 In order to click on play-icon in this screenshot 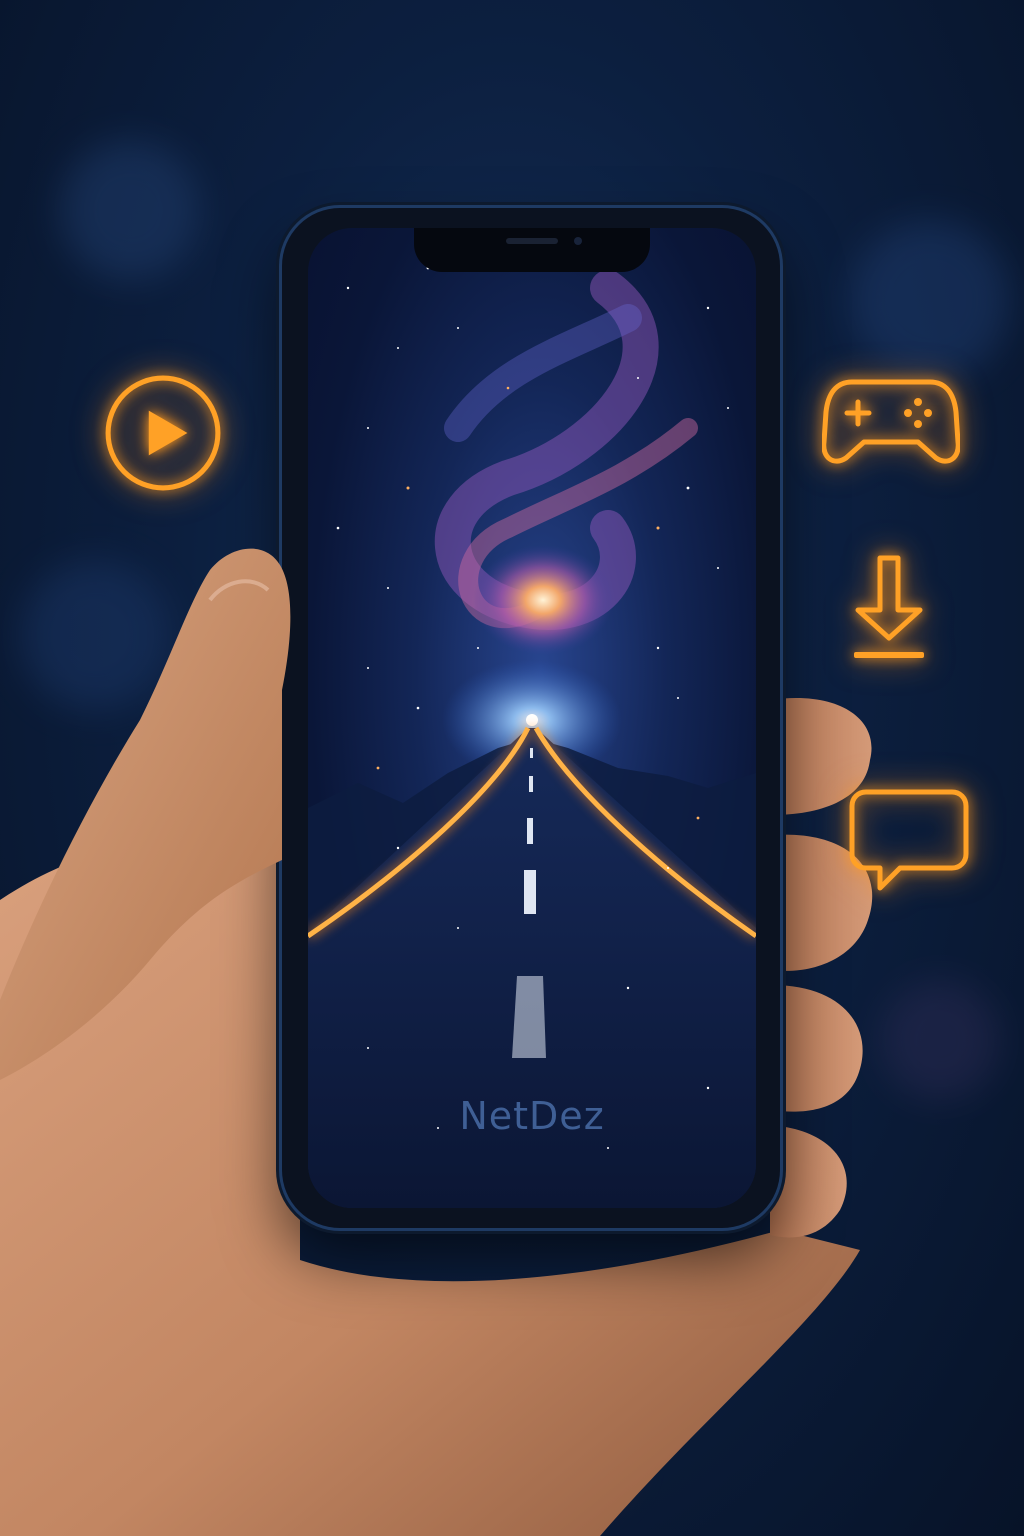, I will do `click(163, 433)`.